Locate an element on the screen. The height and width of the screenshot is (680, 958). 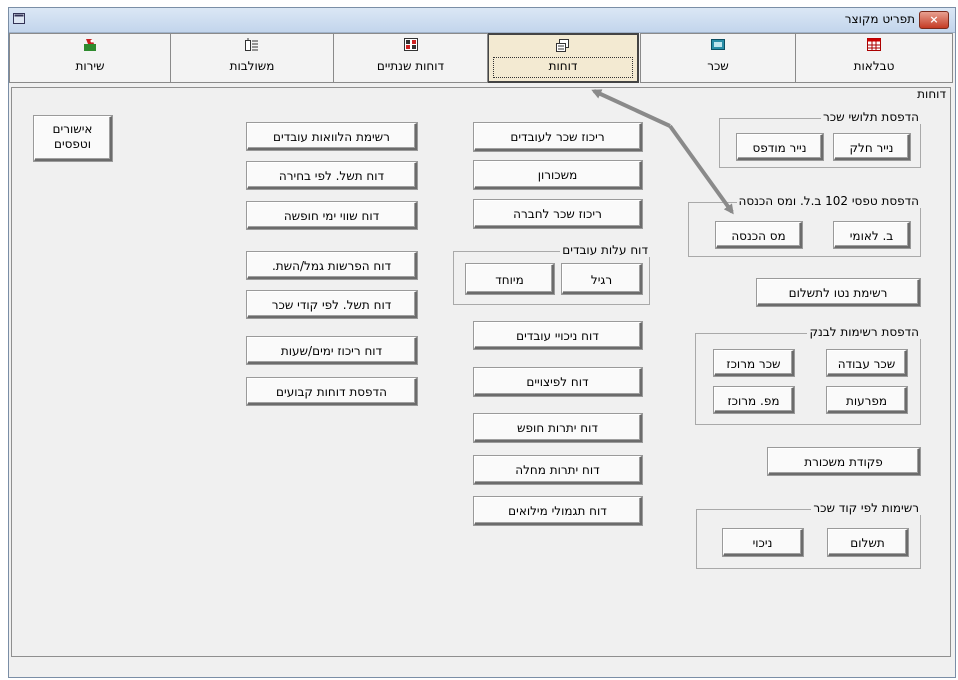
print-fixed-reports-button: הדפסת דוחות קבועים is located at coordinates (332, 391).